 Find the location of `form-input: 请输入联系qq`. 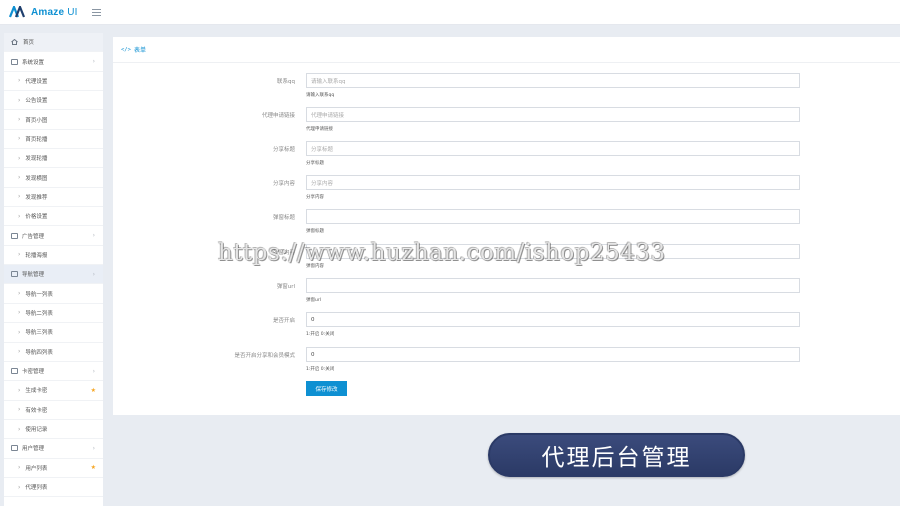

form-input: 请输入联系qq is located at coordinates (553, 80).